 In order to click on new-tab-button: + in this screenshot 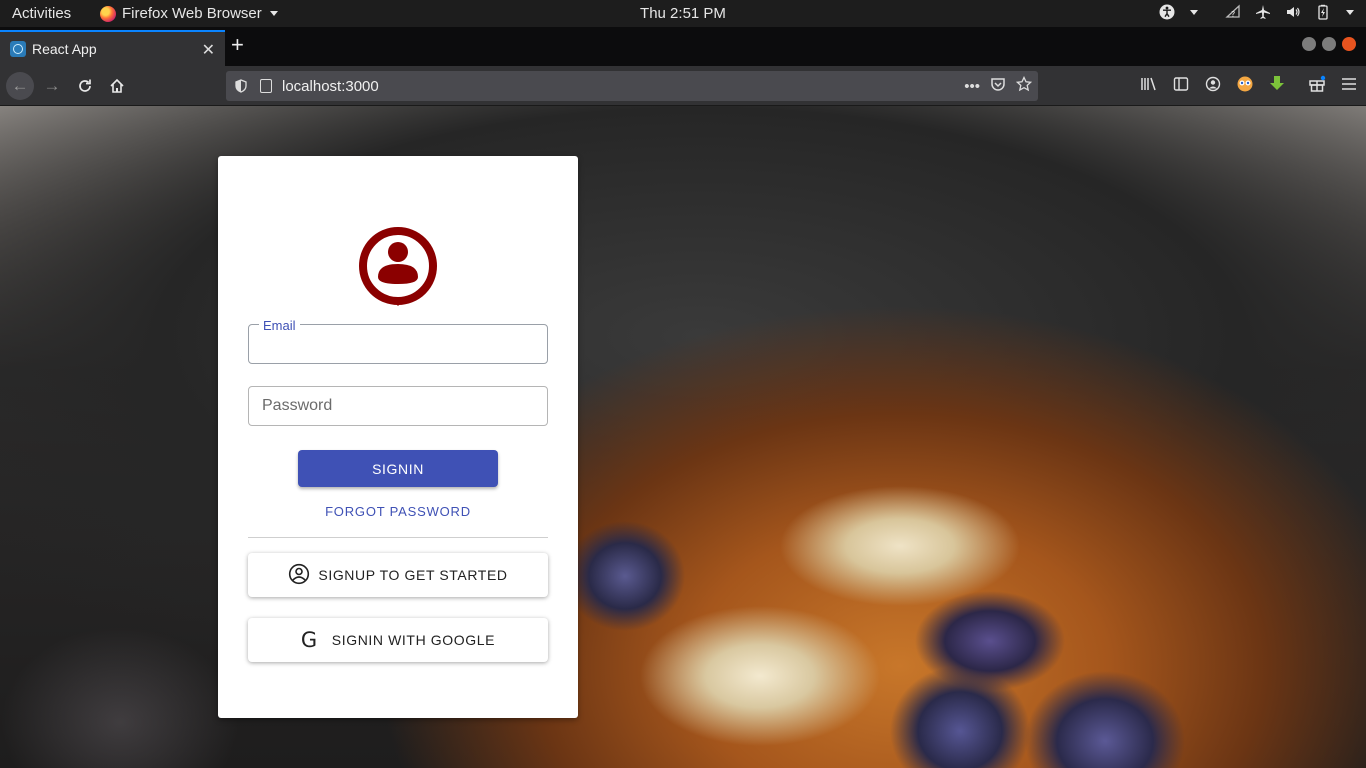, I will do `click(237, 45)`.